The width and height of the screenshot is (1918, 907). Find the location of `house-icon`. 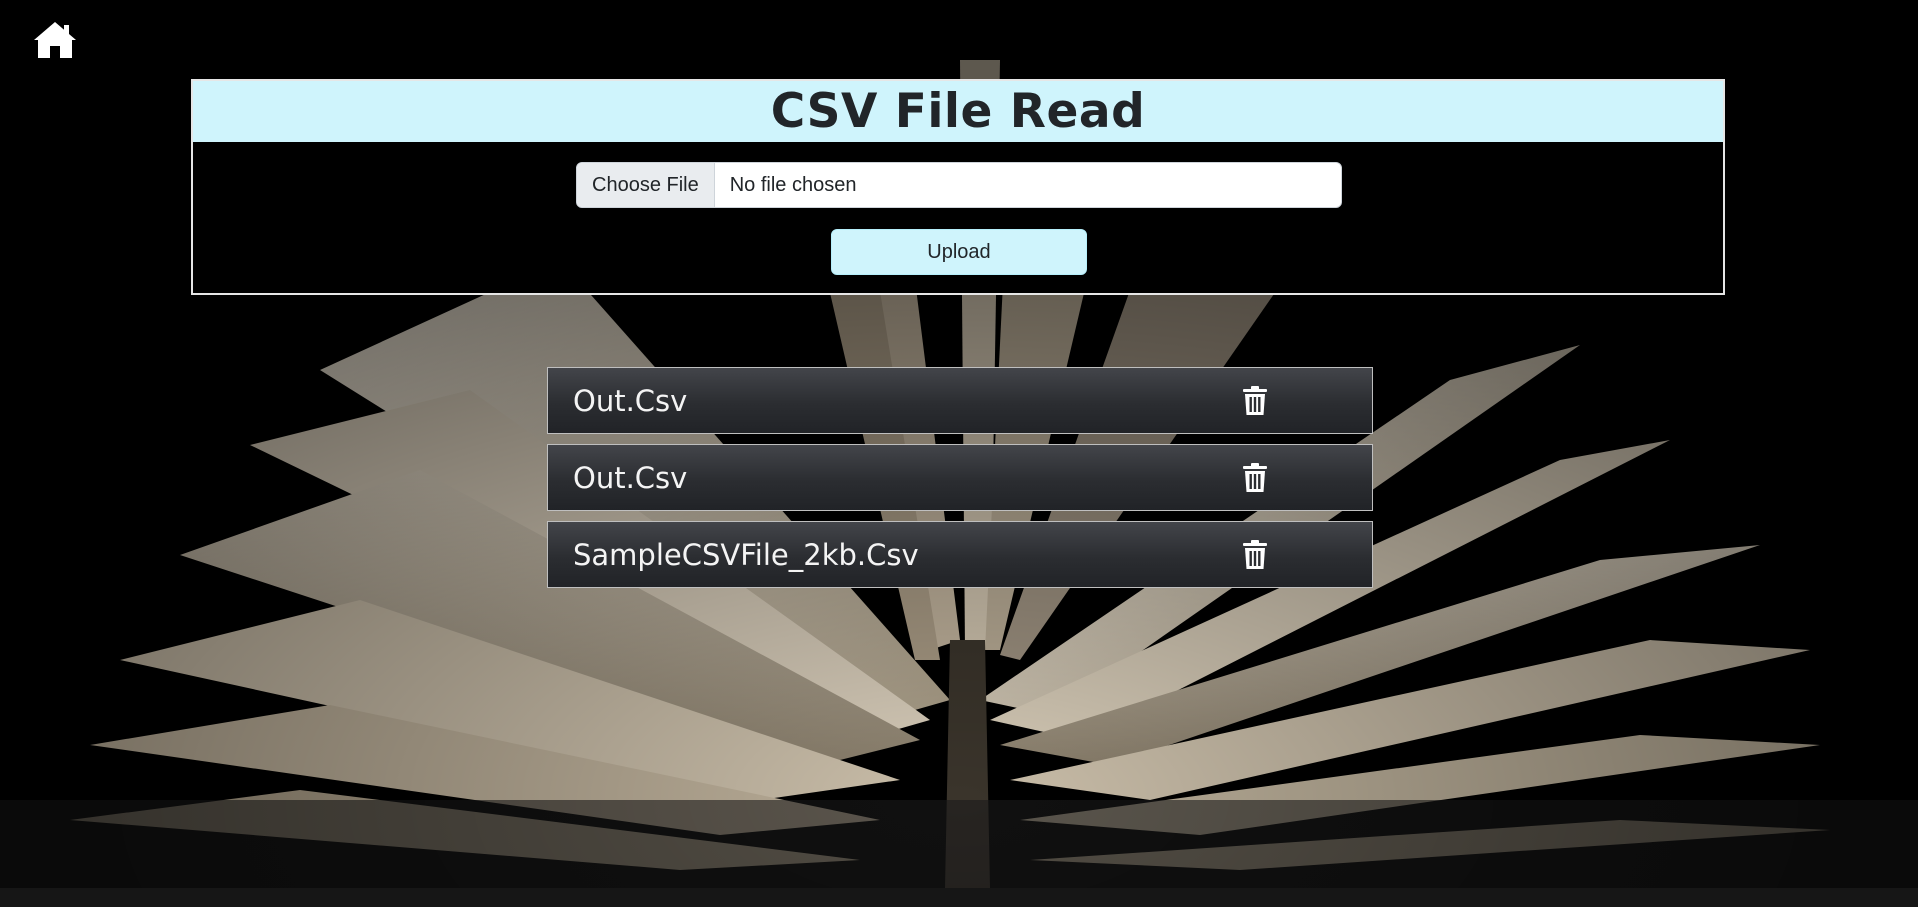

house-icon is located at coordinates (55, 40).